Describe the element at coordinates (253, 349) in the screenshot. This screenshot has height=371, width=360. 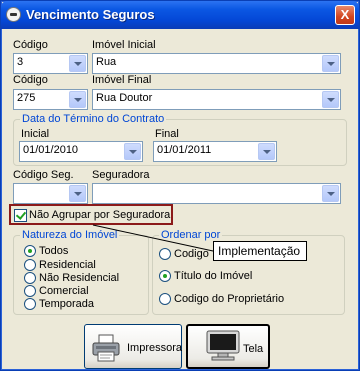
I see `screen-button-label: Tela` at that location.